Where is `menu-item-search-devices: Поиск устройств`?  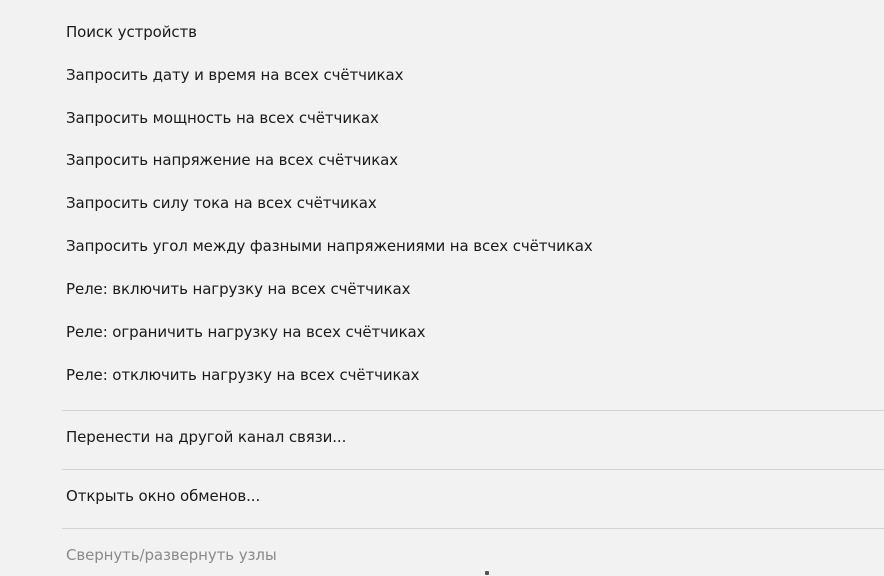 menu-item-search-devices: Поиск устройств is located at coordinates (131, 32).